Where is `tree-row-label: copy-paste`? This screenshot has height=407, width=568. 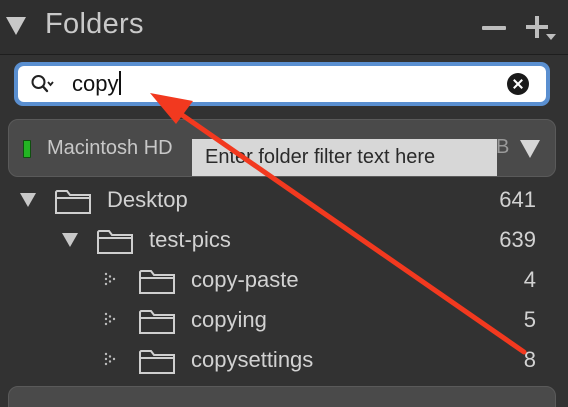
tree-row-label: copy-paste is located at coordinates (245, 279).